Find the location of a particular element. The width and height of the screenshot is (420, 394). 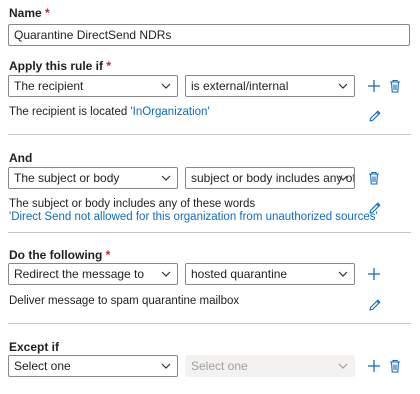

edit-action-button is located at coordinates (375, 305).